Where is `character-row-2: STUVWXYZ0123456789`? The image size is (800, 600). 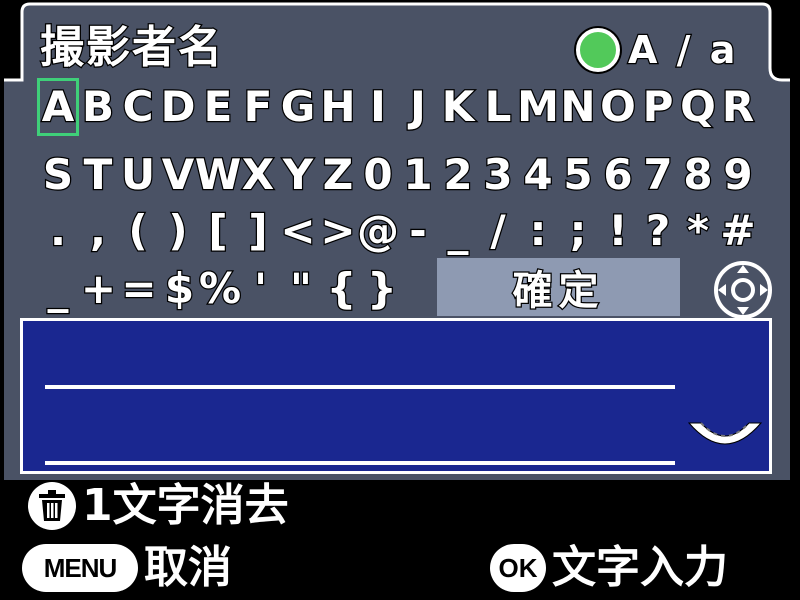
character-row-2: STUVWXYZ0123456789 is located at coordinates (398, 175).